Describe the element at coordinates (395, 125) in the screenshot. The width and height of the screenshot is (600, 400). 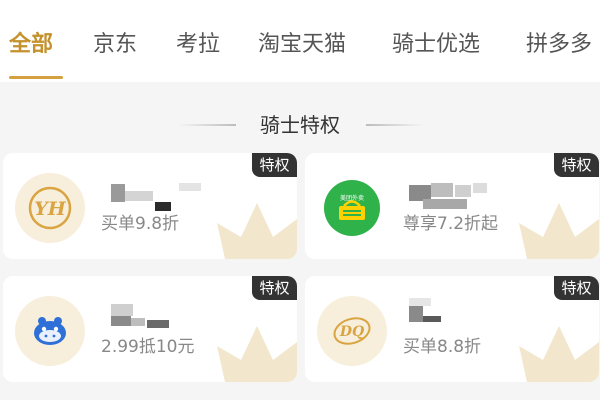
I see `section-title-divider-right` at that location.